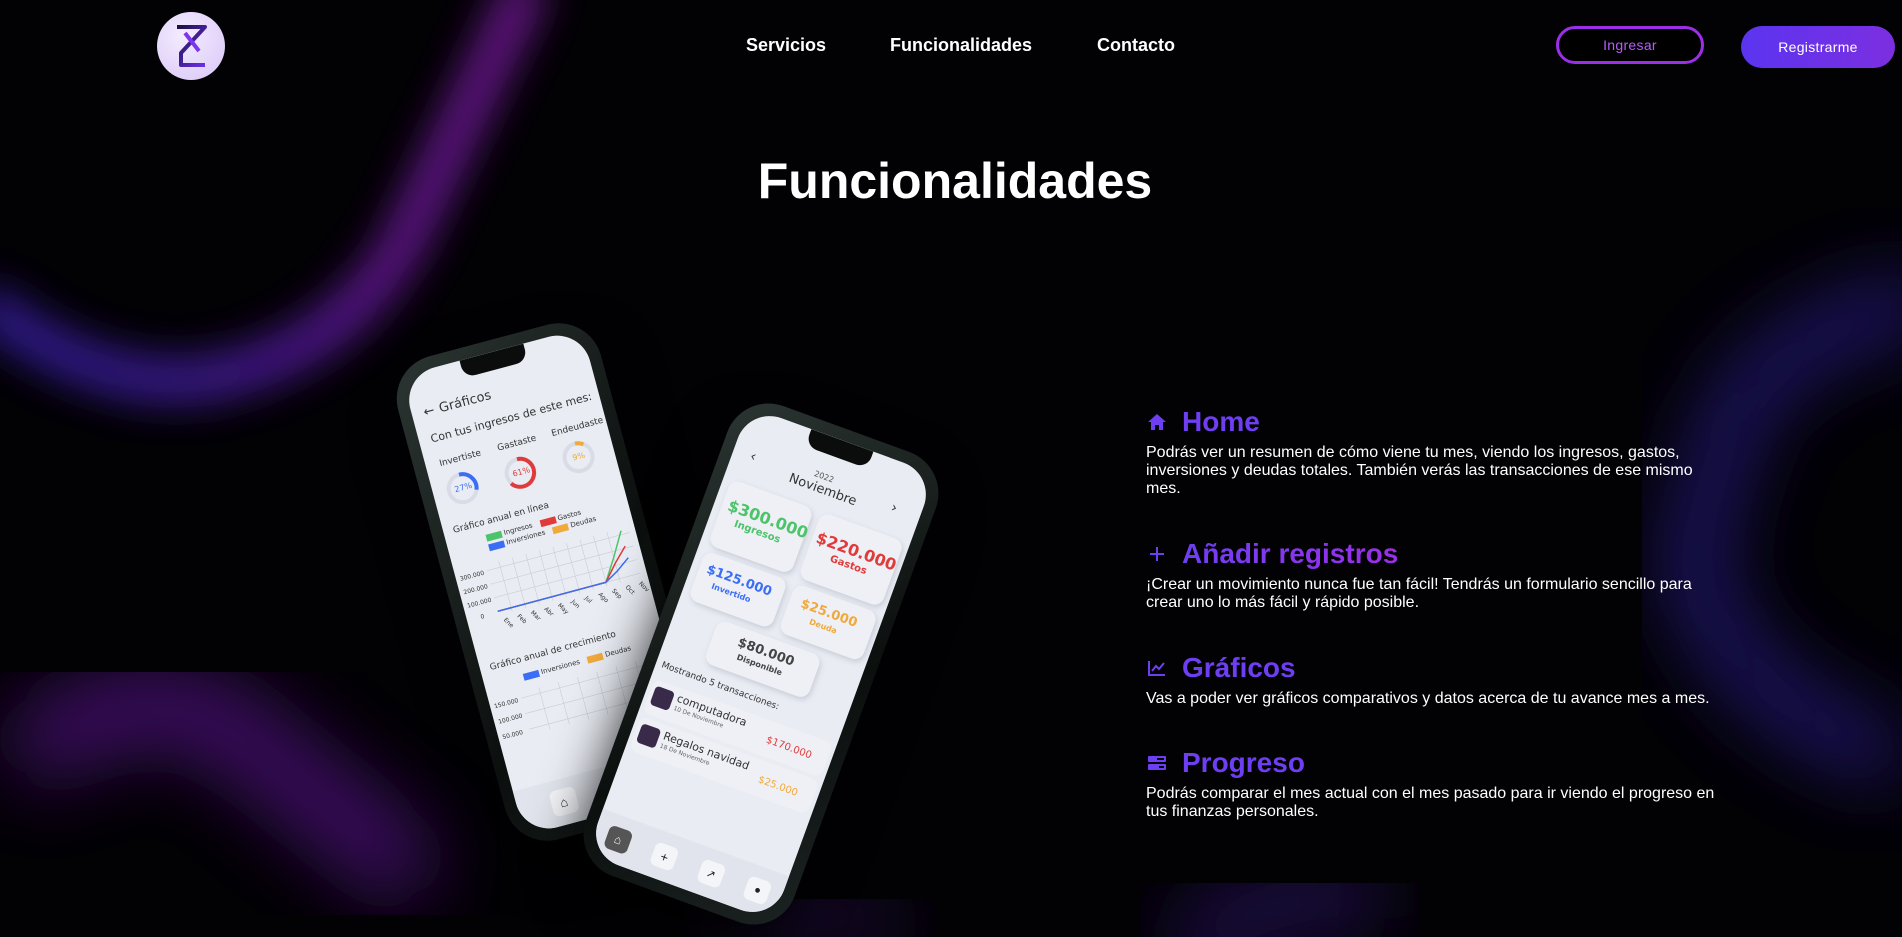 This screenshot has height=937, width=1902. I want to click on y-tick: 150.000, so click(506, 704).